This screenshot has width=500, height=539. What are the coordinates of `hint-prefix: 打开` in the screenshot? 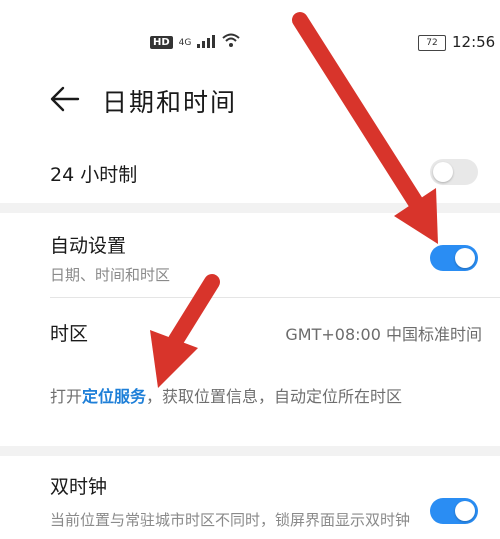 It's located at (66, 396).